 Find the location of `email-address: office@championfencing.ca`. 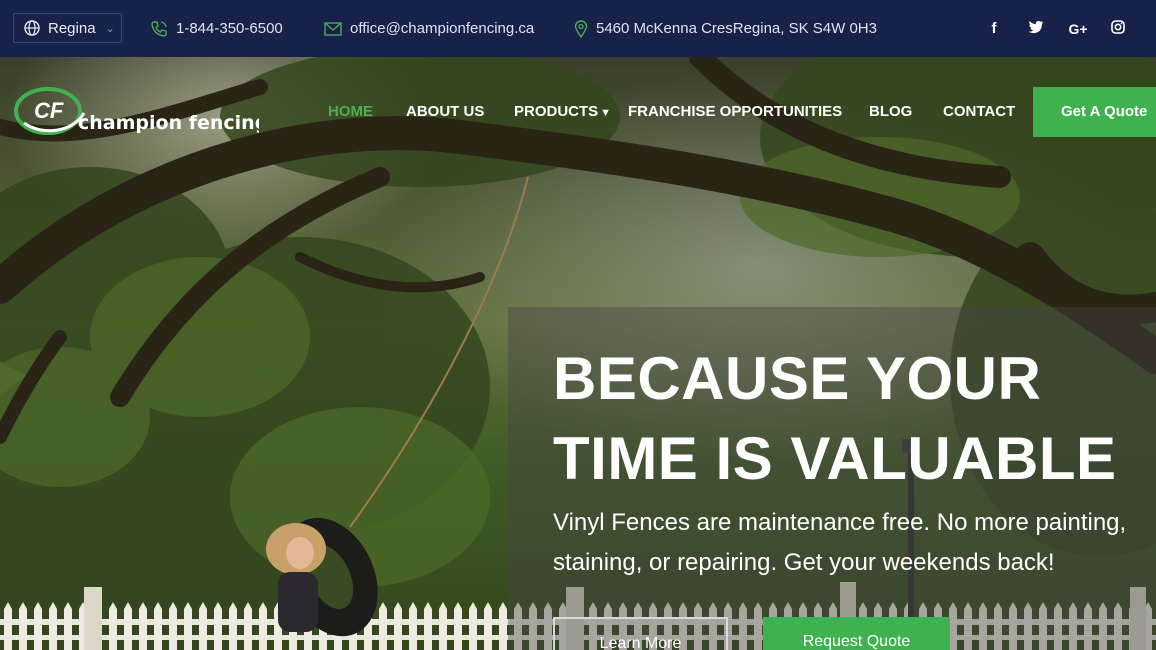

email-address: office@championfencing.ca is located at coordinates (442, 28).